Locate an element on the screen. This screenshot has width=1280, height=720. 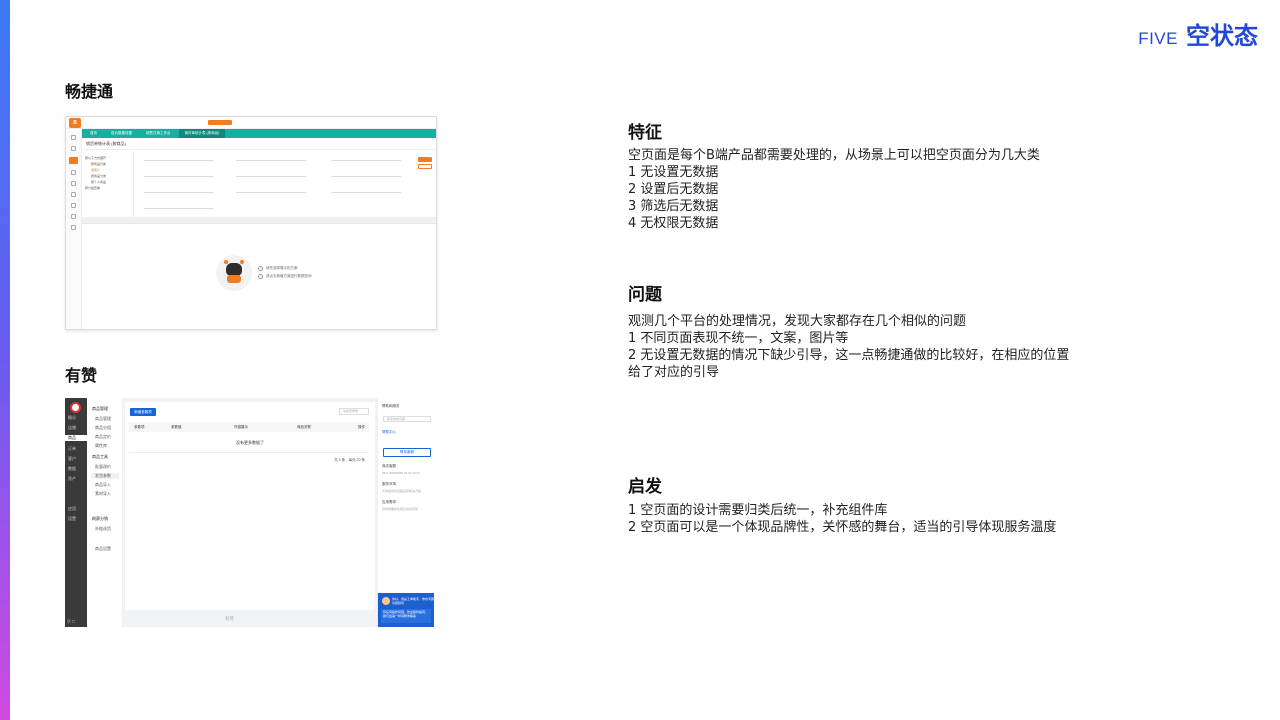
section-line: 观测几个平台的处理情况，发现大家都存在几个相似的问题 is located at coordinates (797, 321).